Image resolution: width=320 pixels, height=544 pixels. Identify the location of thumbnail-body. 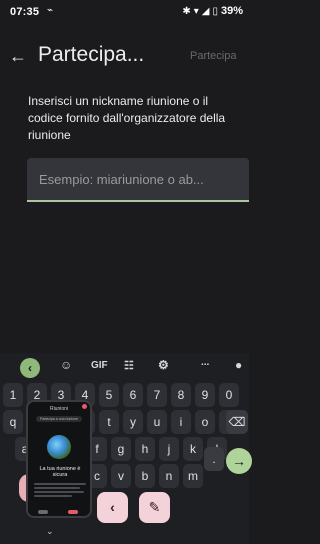
(60, 491).